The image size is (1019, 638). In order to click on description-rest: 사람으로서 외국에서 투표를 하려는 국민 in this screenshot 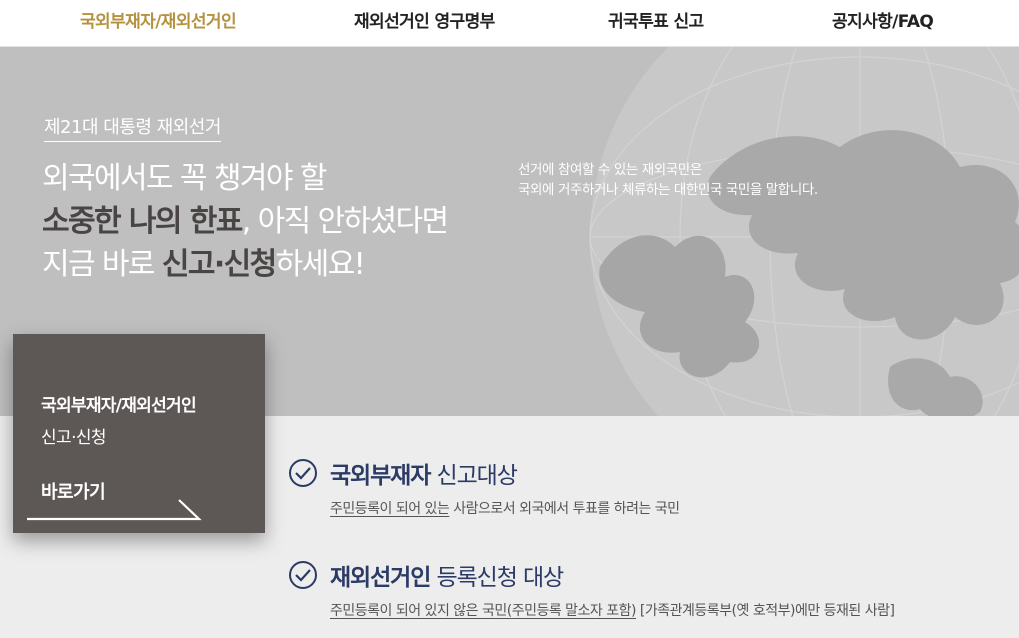, I will do `click(564, 509)`.